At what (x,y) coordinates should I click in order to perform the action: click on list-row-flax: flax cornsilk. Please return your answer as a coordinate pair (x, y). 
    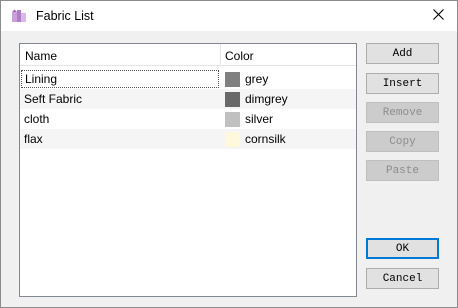
    Looking at the image, I should click on (188, 139).